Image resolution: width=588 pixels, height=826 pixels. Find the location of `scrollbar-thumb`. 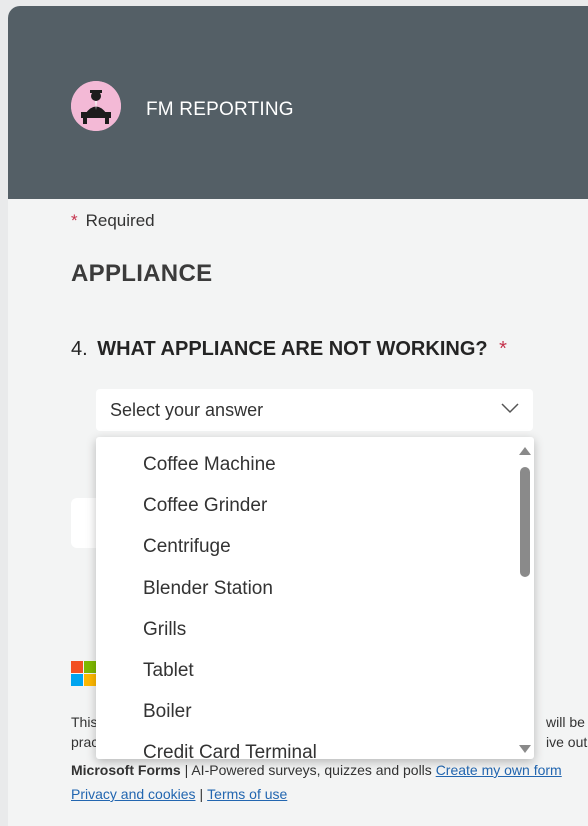

scrollbar-thumb is located at coordinates (525, 522).